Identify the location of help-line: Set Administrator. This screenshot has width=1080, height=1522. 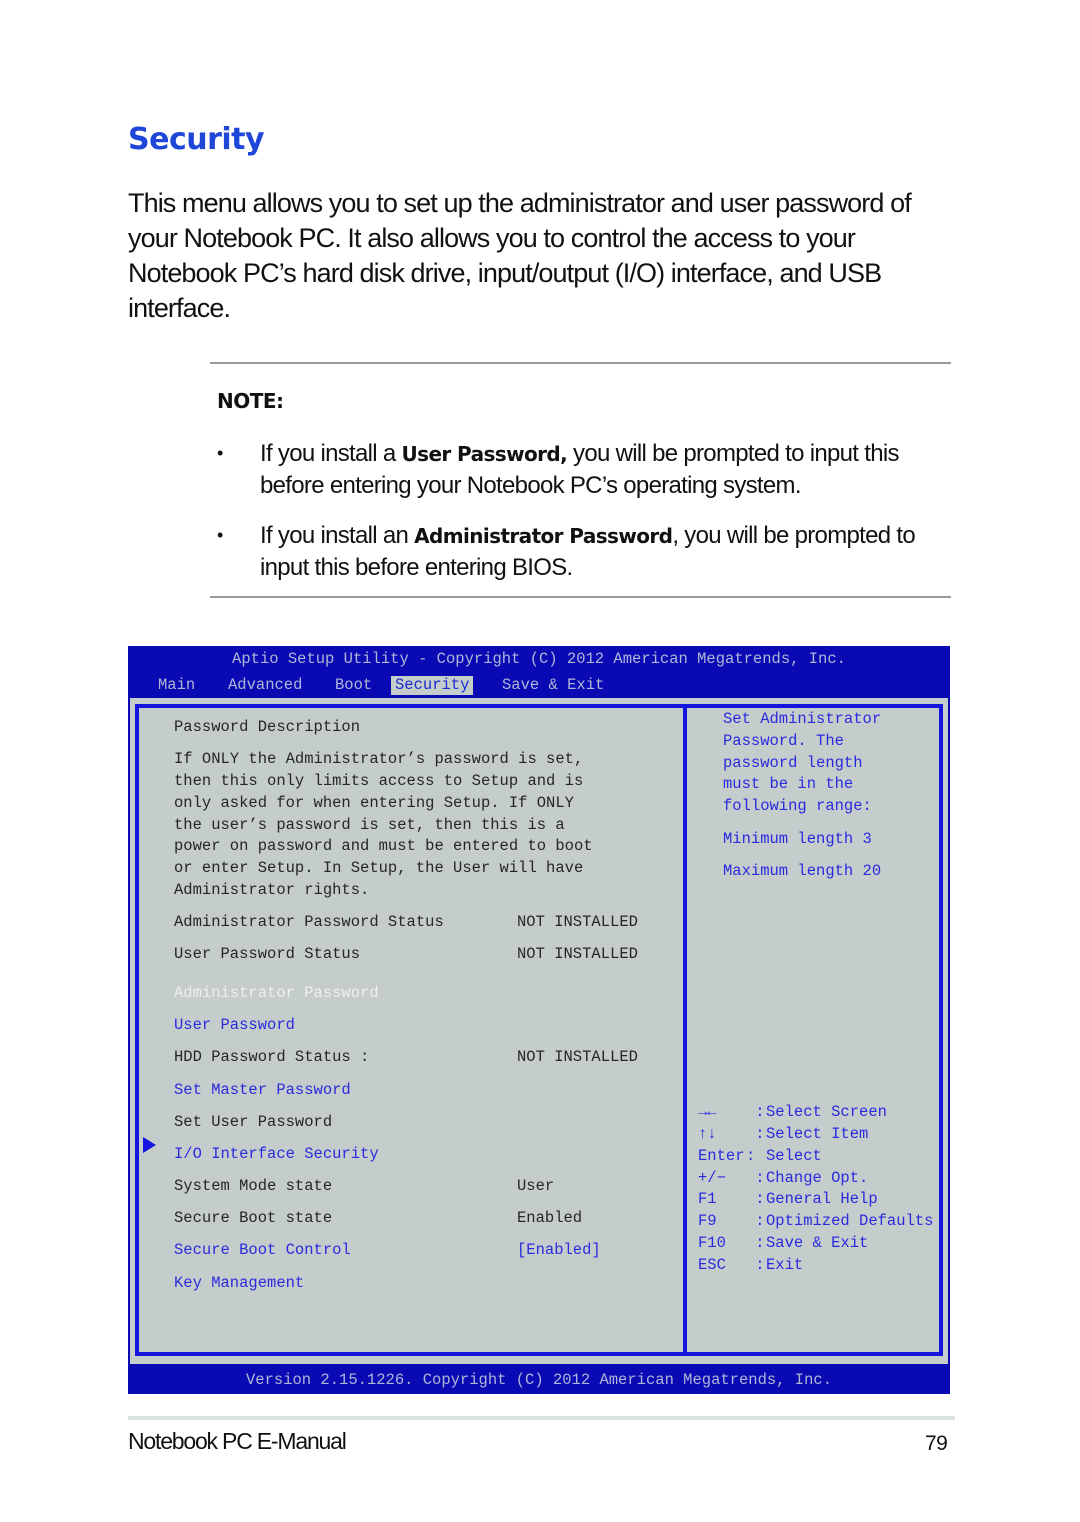
(802, 719).